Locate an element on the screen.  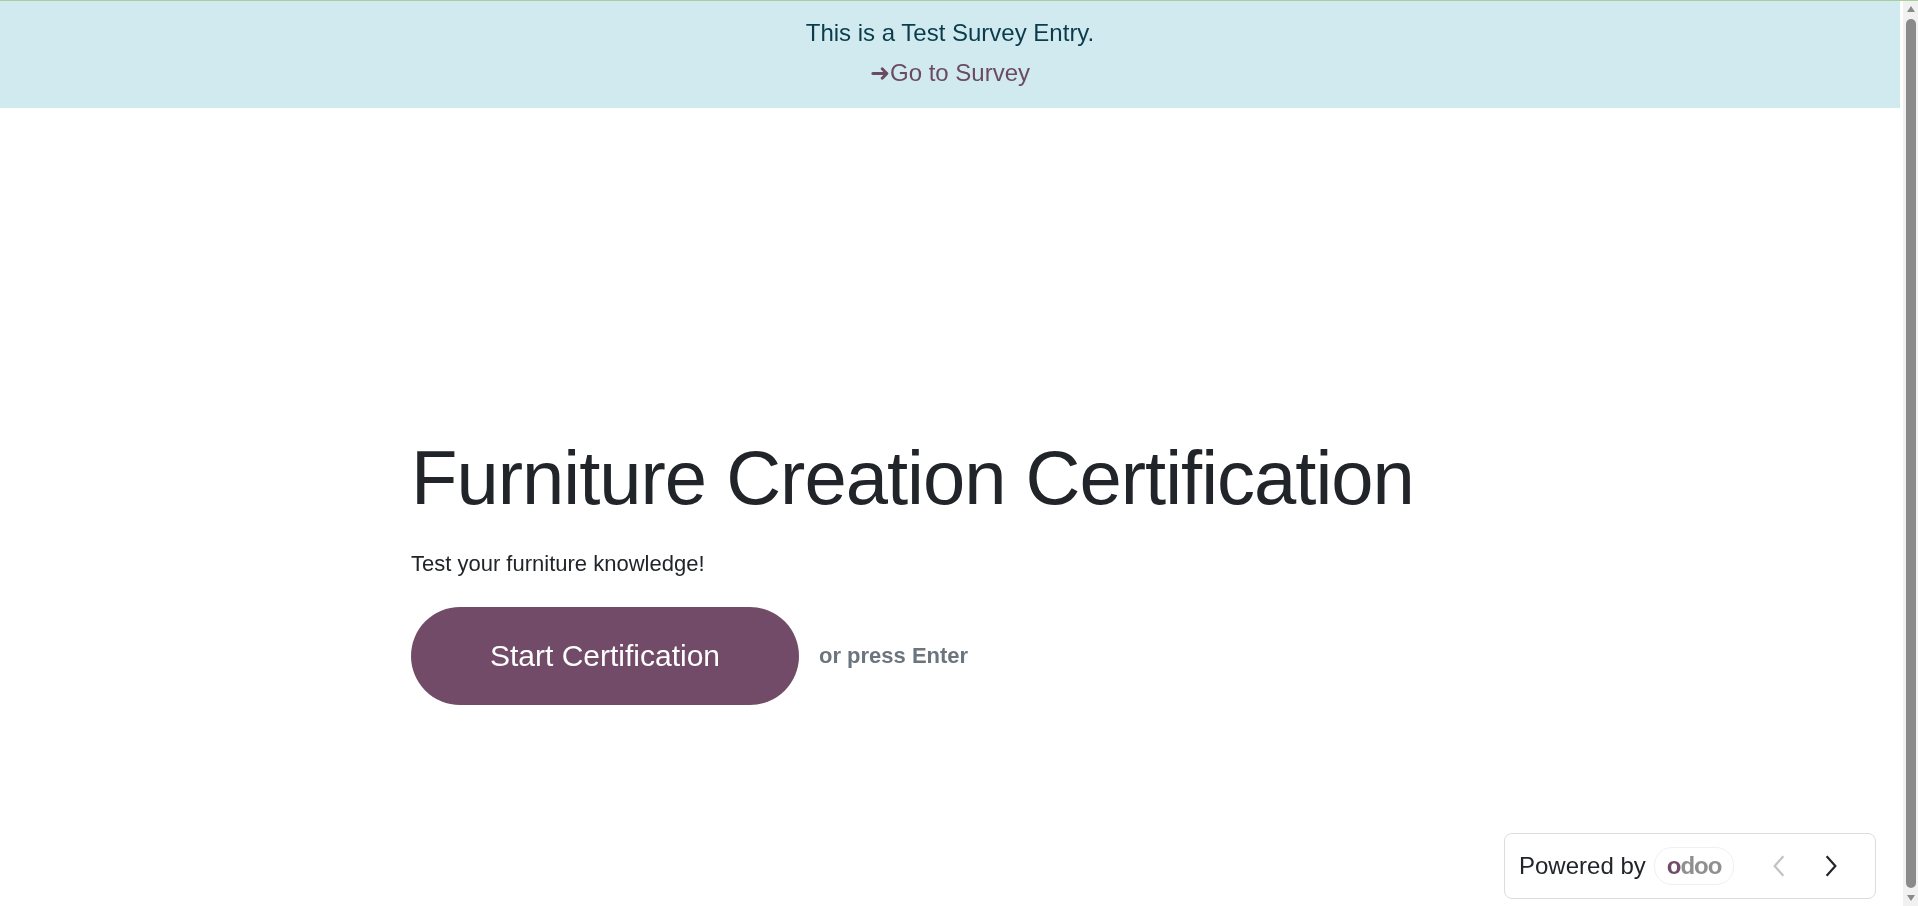
scroll-down-icon is located at coordinates (1910, 898).